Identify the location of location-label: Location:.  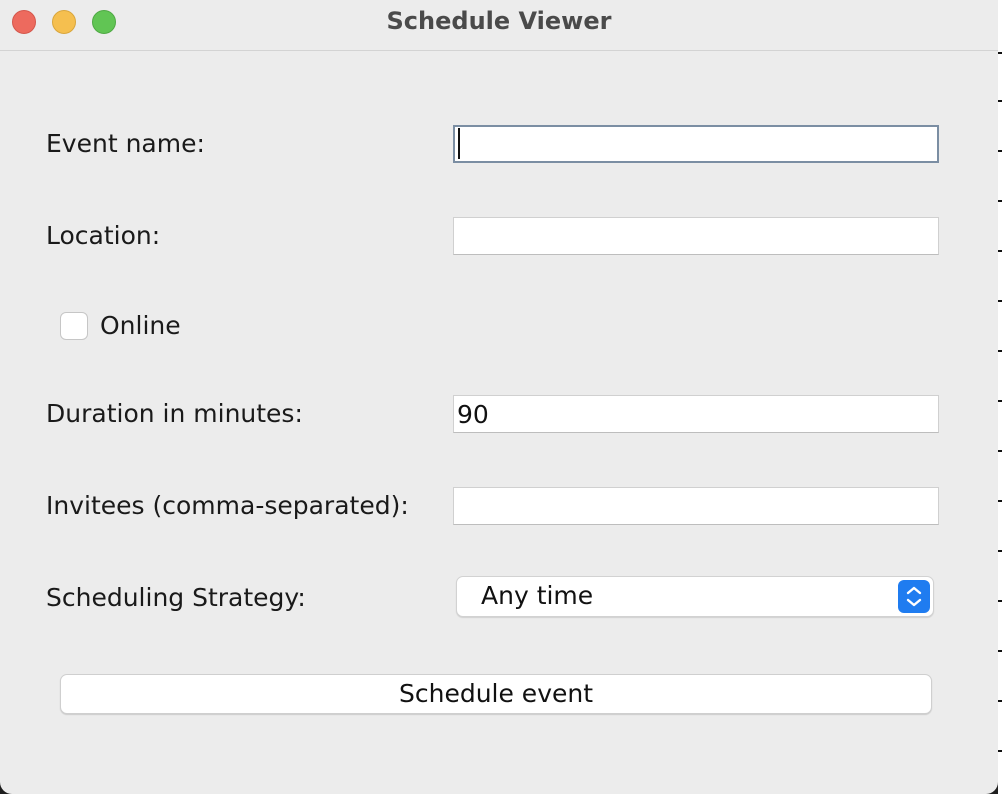
(103, 235).